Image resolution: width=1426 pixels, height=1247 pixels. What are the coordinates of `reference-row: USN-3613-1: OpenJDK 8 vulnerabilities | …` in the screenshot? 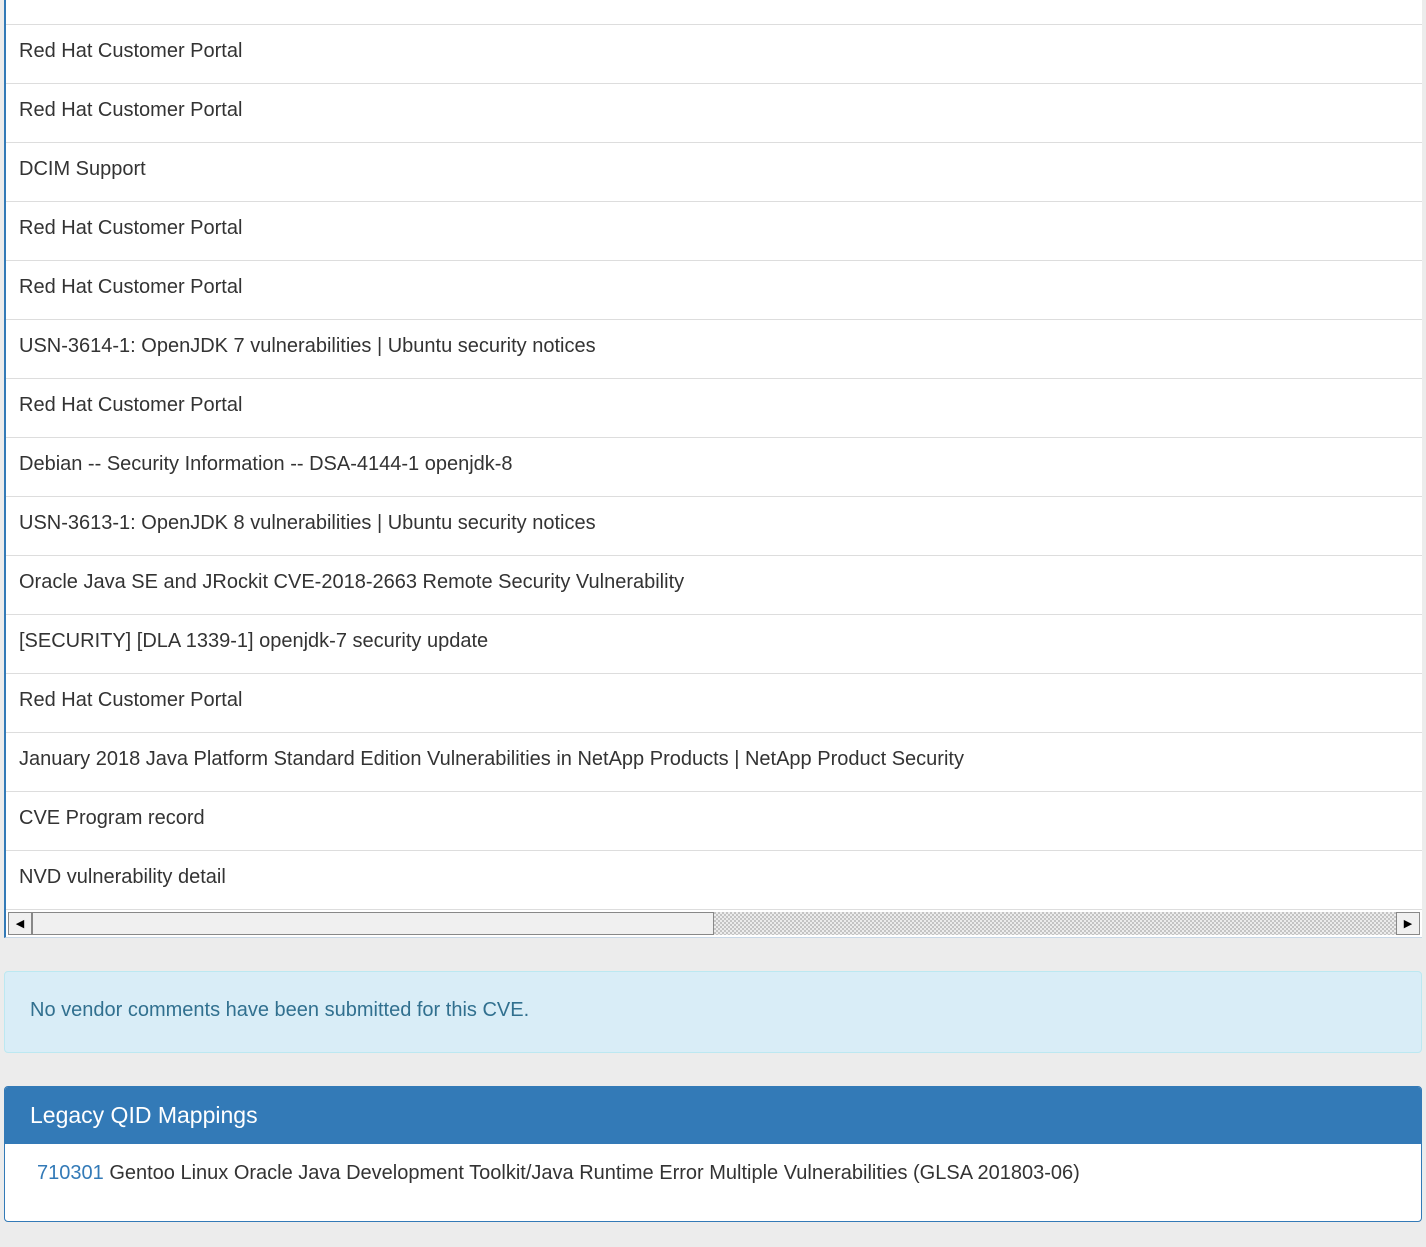 It's located at (714, 526).